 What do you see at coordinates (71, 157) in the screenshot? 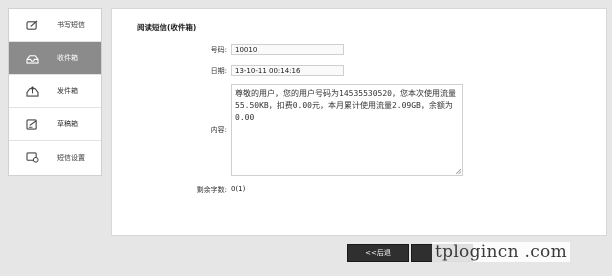
I see `sidebar-item-label: 短信设置` at bounding box center [71, 157].